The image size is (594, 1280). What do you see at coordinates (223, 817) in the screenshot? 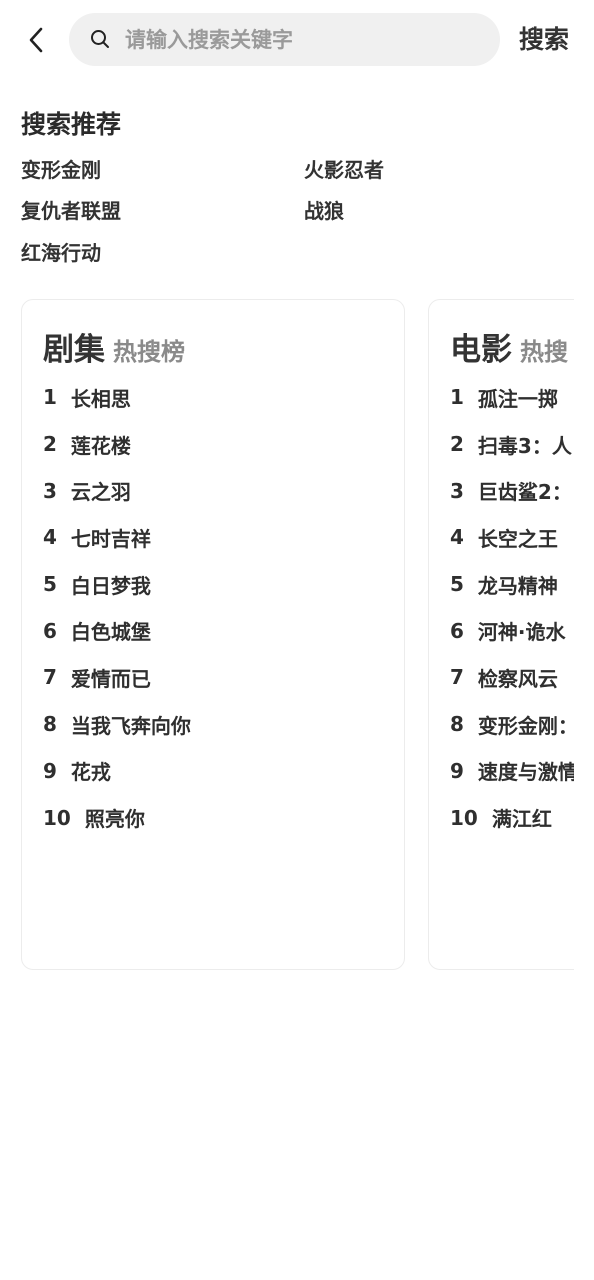
I see `rank-row: 10 照亮你` at bounding box center [223, 817].